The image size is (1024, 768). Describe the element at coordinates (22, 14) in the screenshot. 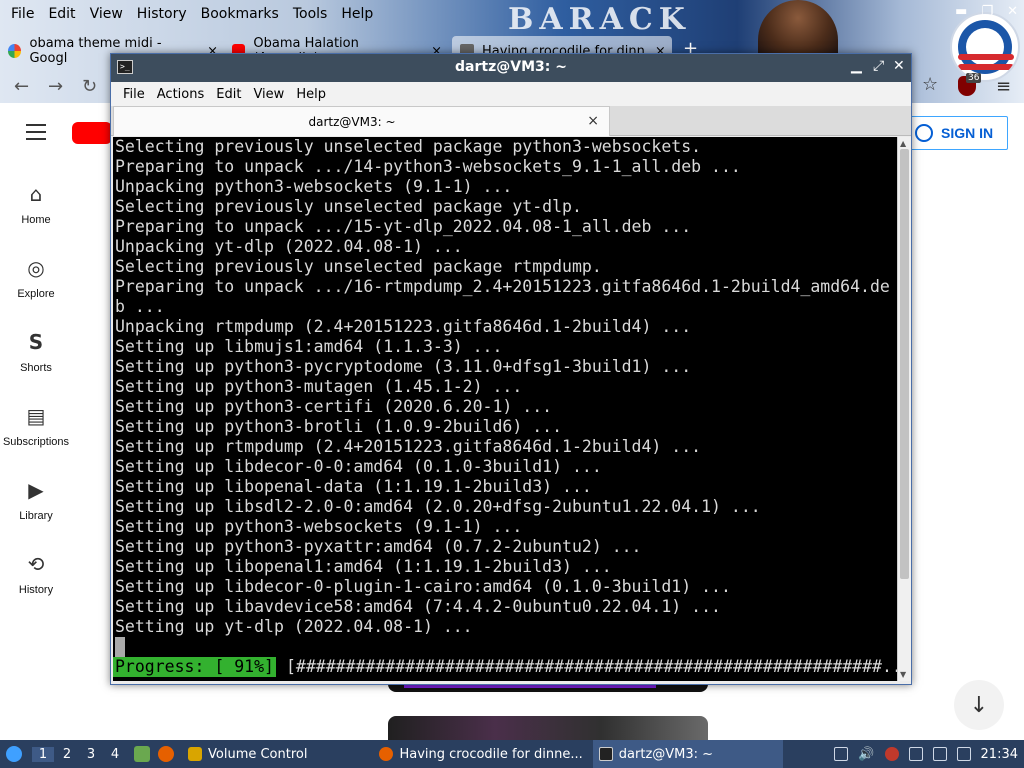

I see `ff-menu-file: File` at that location.